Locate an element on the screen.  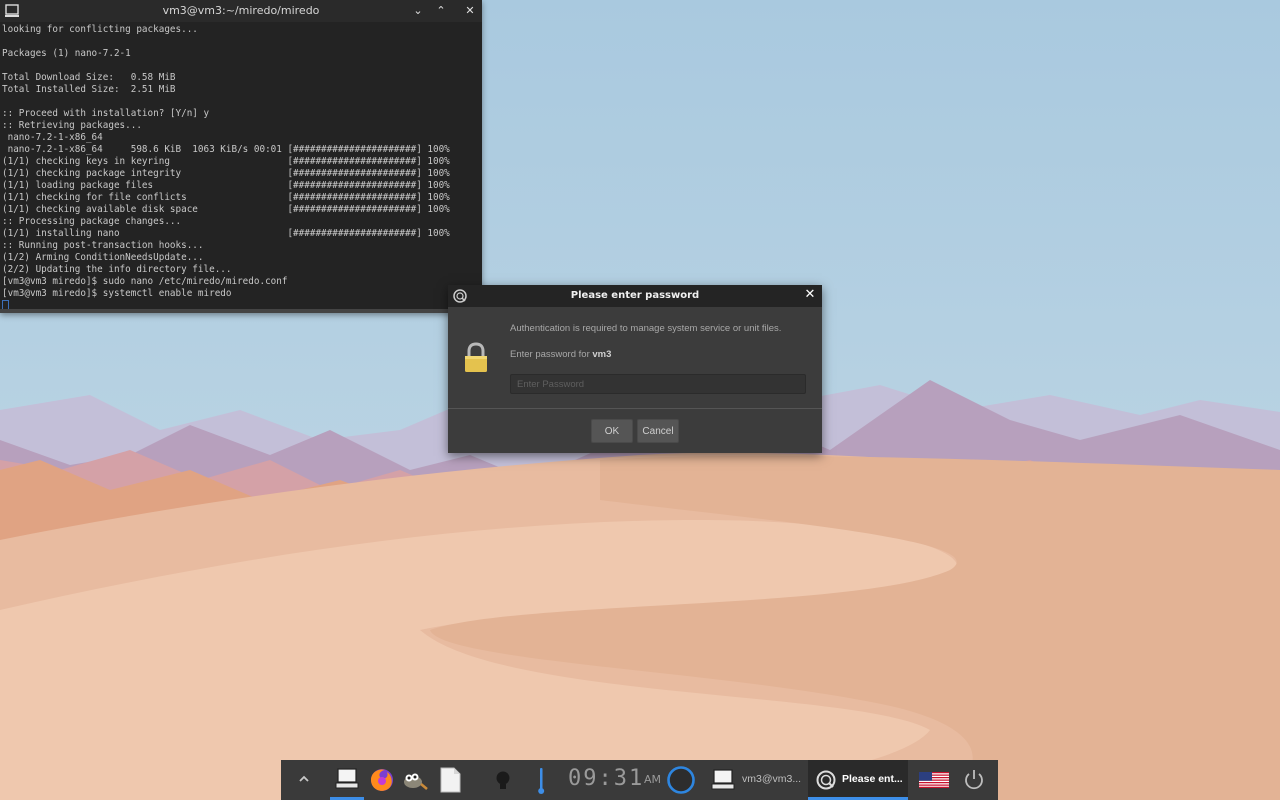
maximize-button: ⌃ is located at coordinates (441, 11).